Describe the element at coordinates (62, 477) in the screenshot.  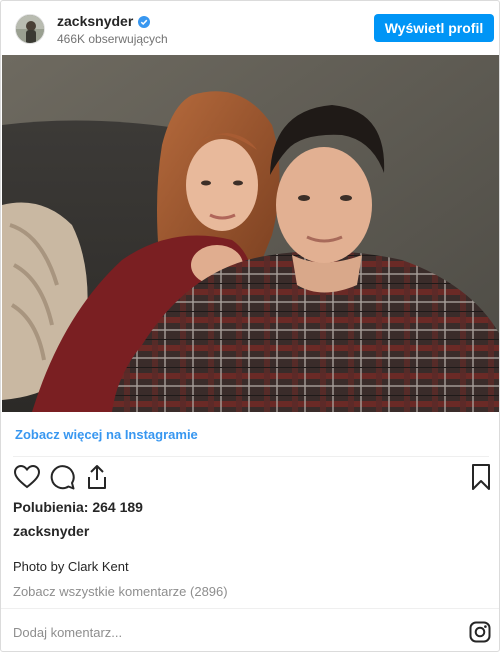
I see `comment-icon` at that location.